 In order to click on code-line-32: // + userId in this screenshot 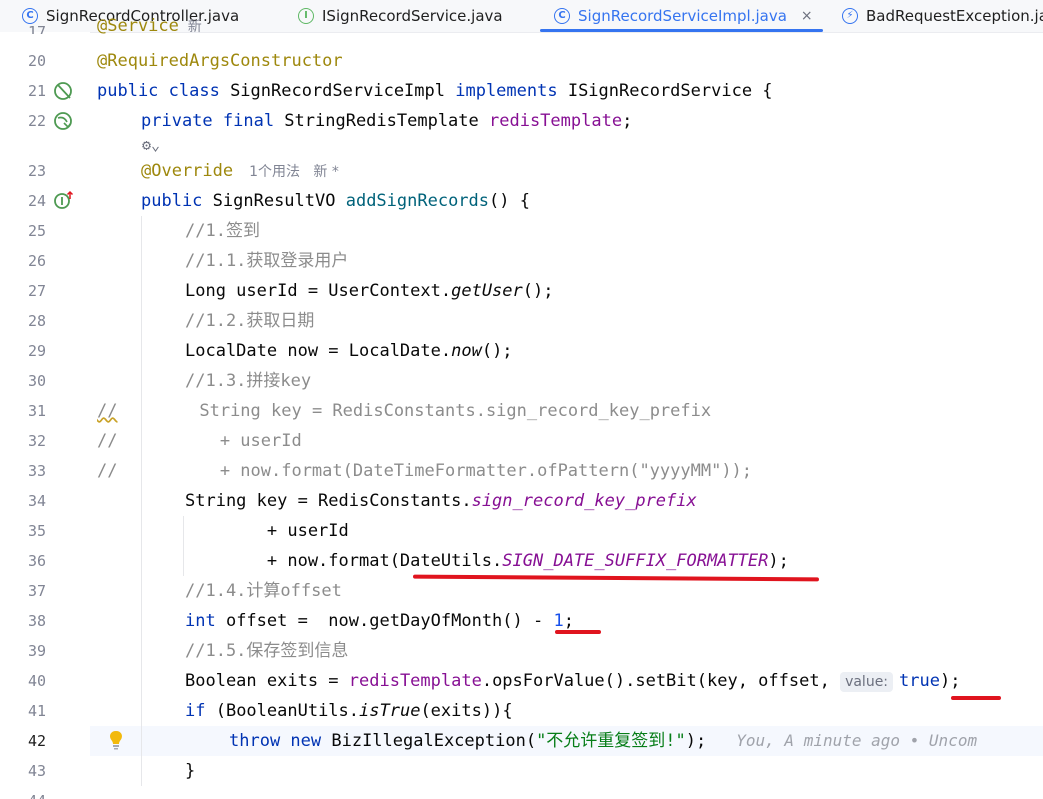, I will do `click(199, 441)`.